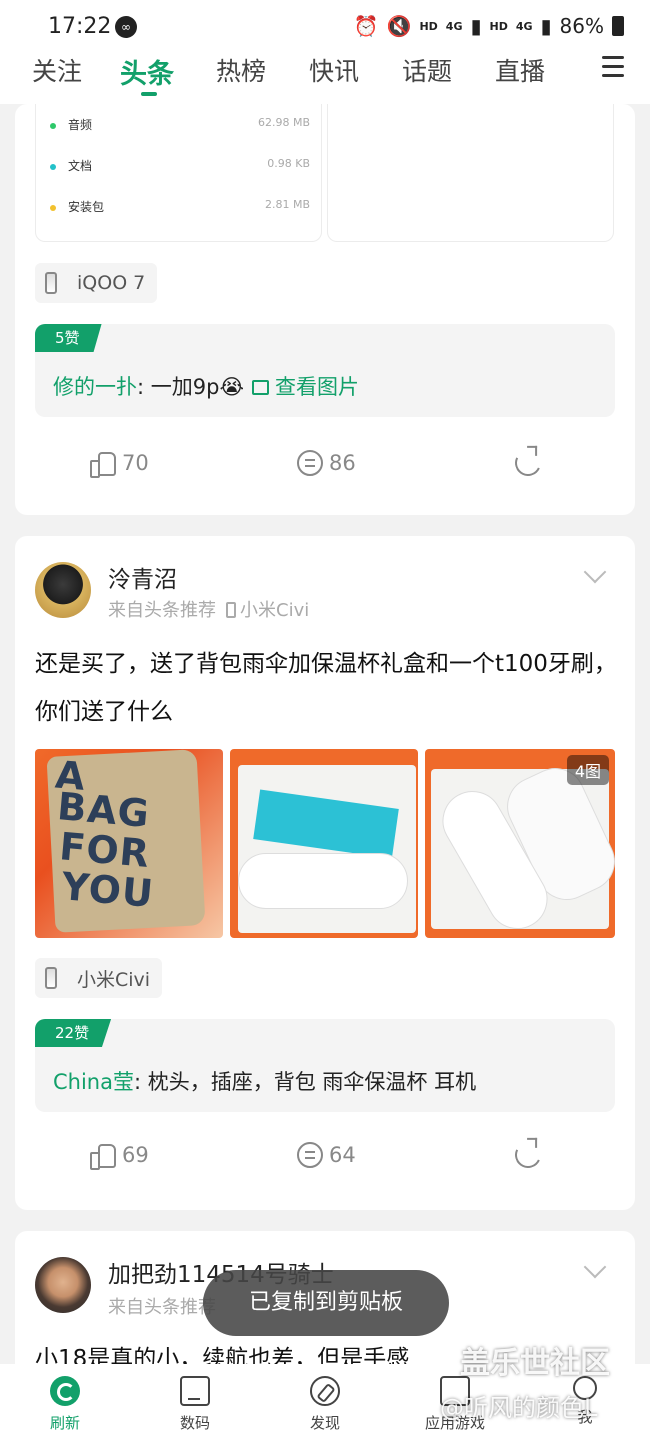 This screenshot has width=650, height=1444. I want to click on storage-row-docs: 文档 0.98 KB, so click(180, 165).